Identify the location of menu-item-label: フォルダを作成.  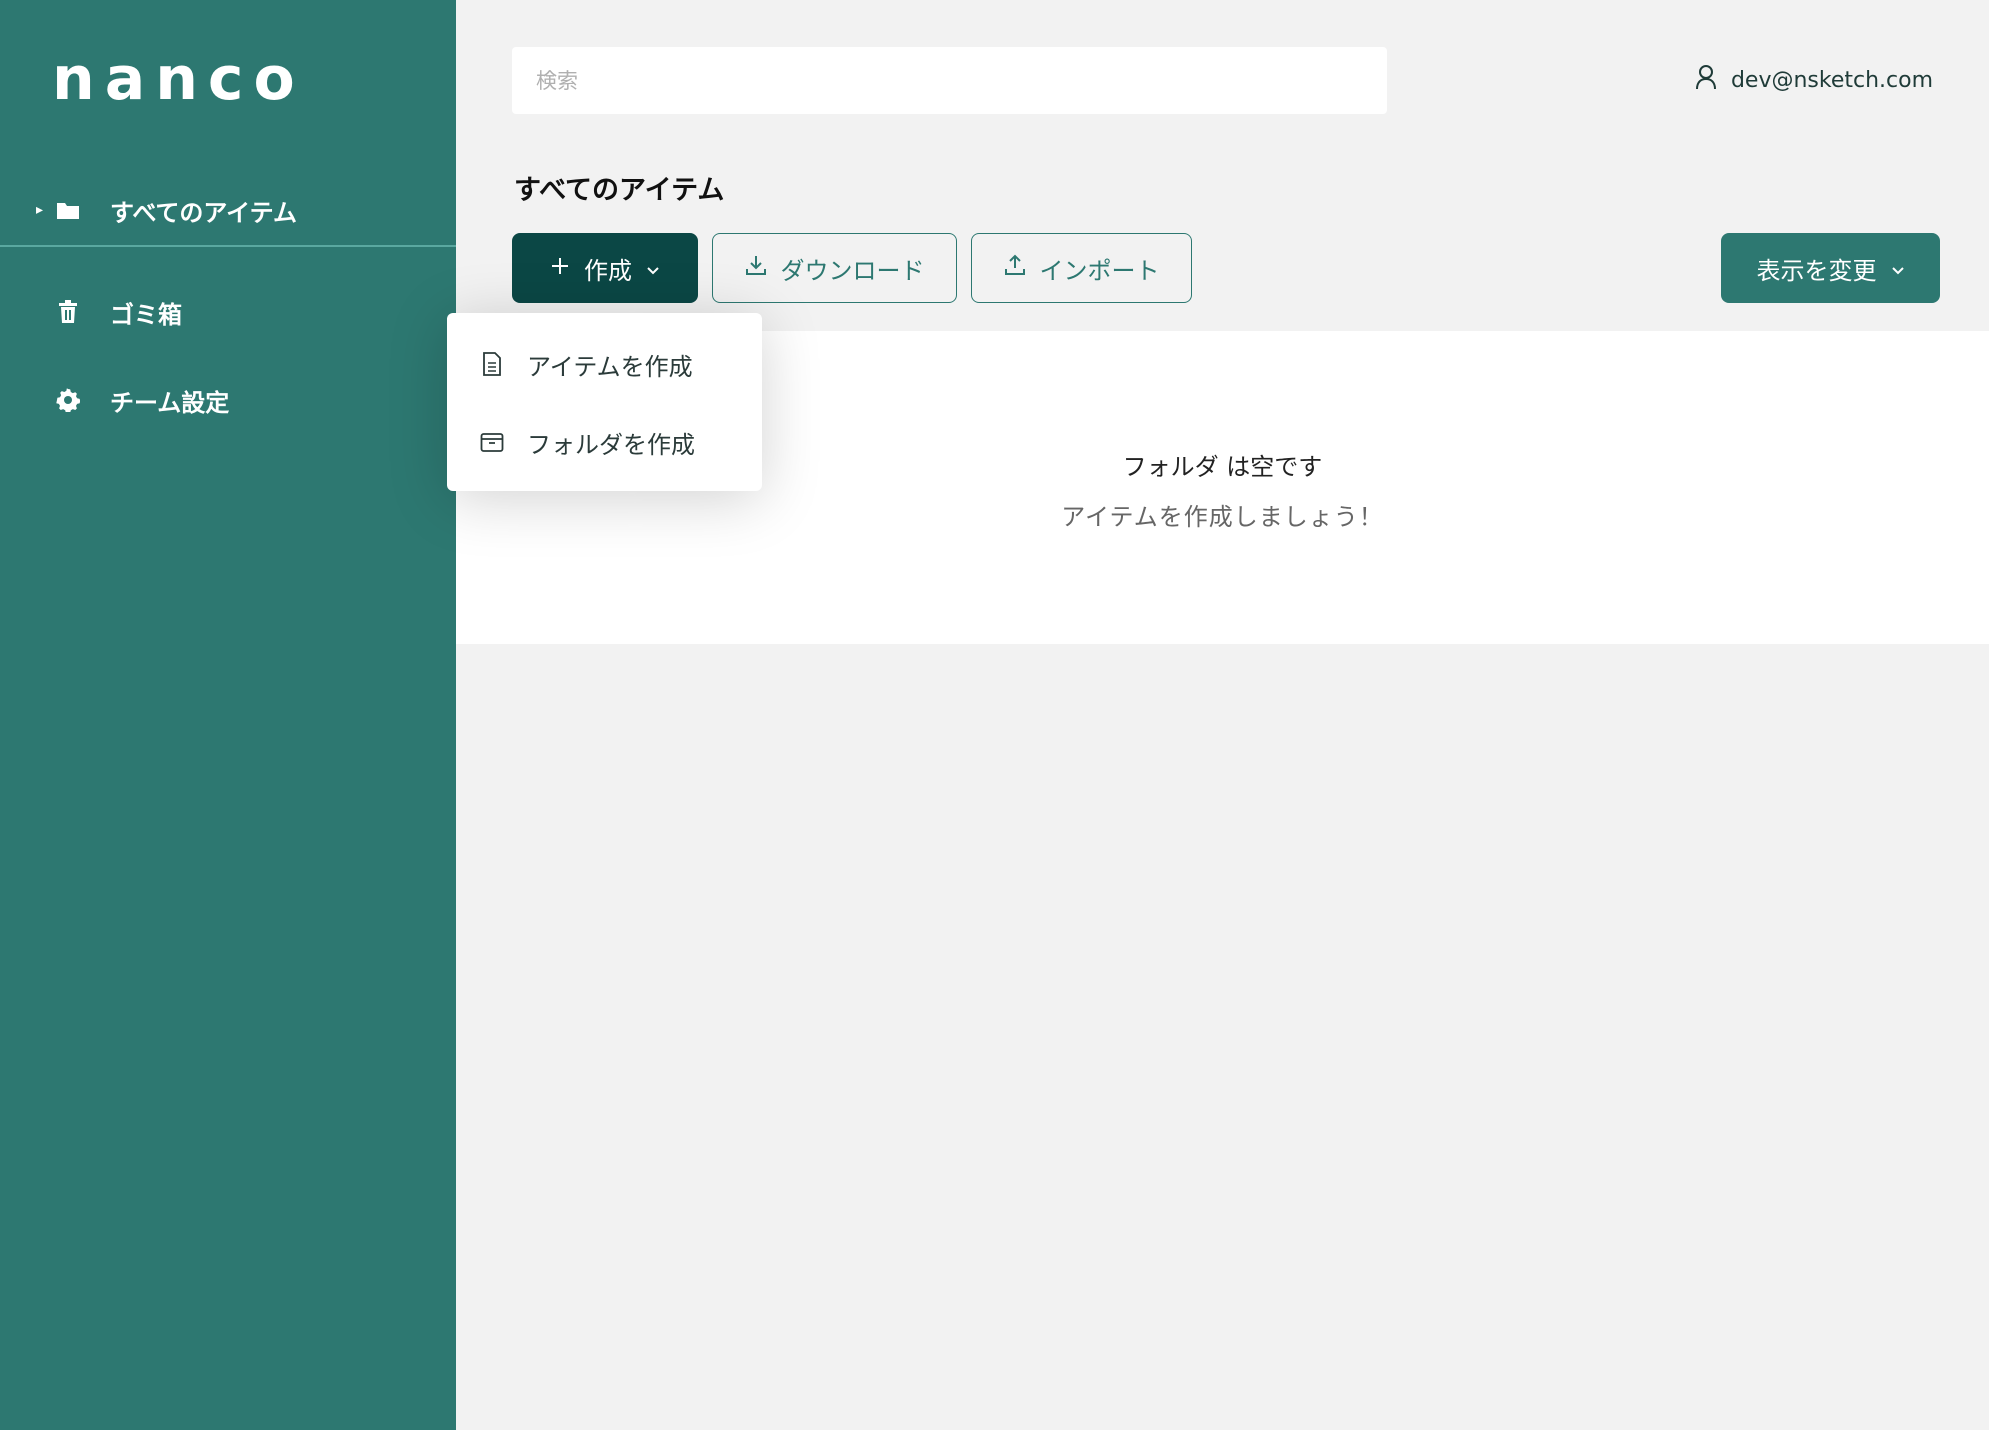
(611, 444).